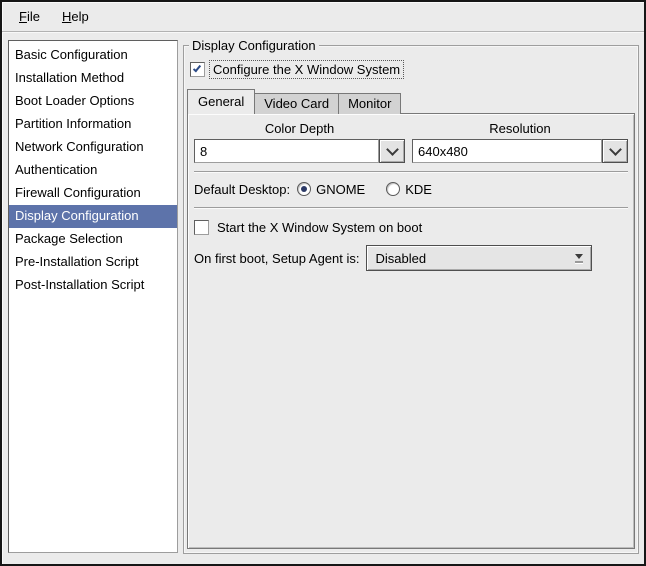  I want to click on sidebar-item-authentication: Authentication, so click(93, 170).